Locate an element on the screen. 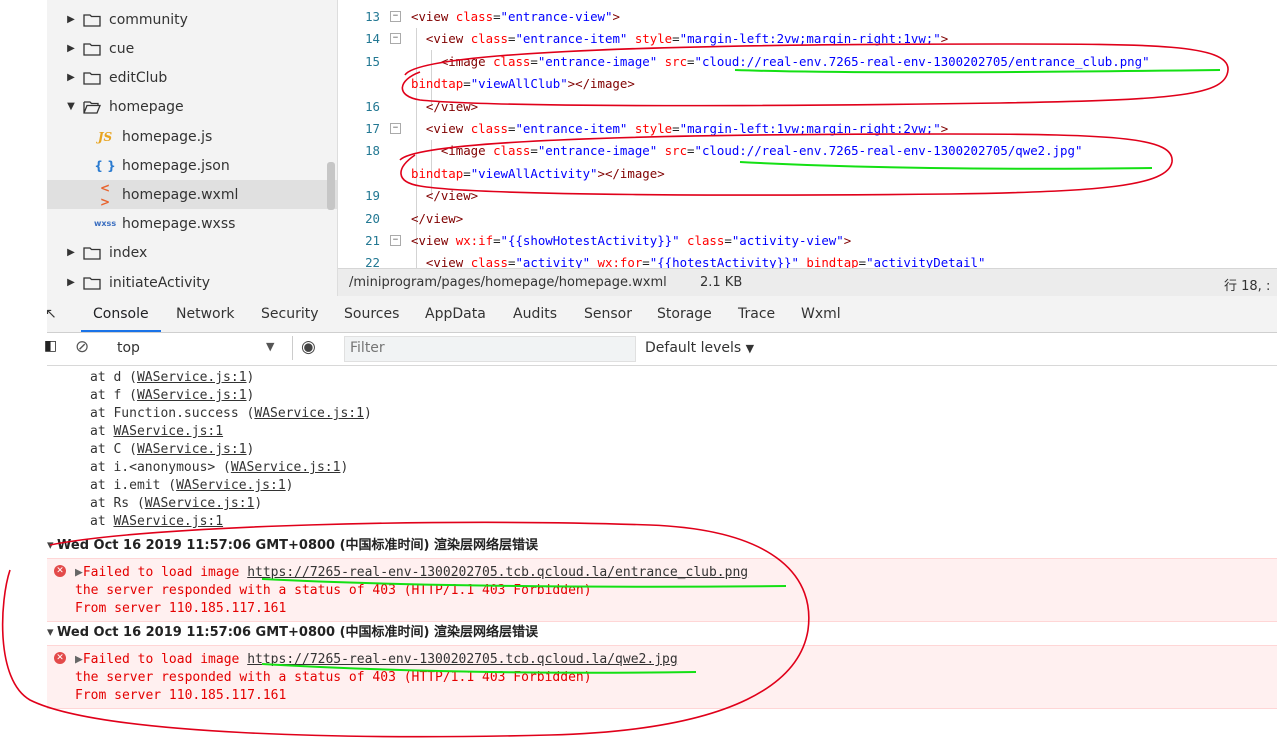  code-token: style is located at coordinates (650, 39).